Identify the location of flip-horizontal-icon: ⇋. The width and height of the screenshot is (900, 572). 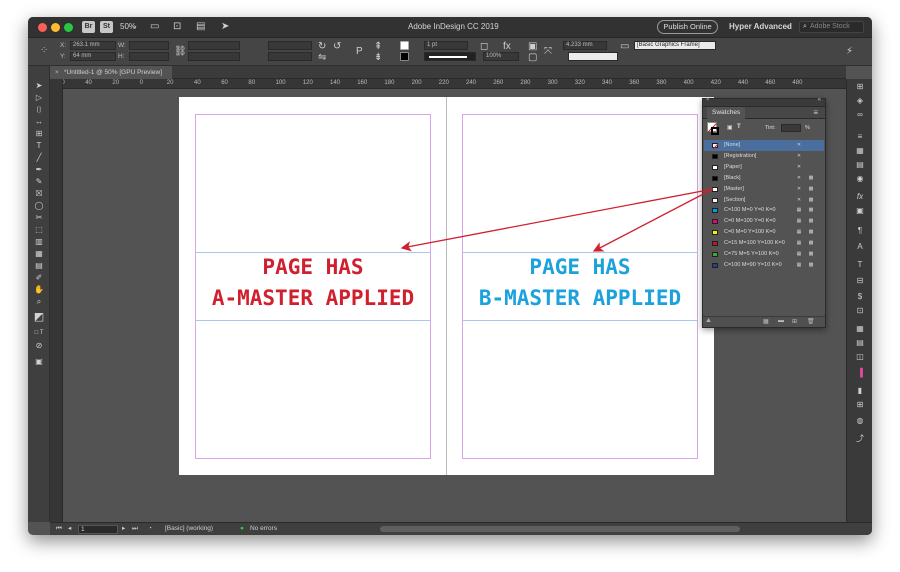
(322, 58).